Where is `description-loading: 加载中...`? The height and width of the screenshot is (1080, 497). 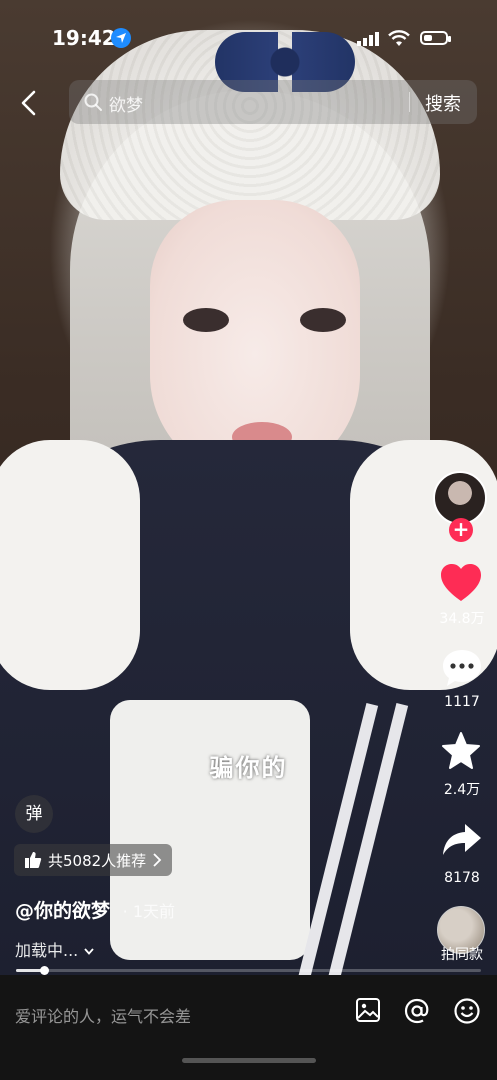 description-loading: 加载中... is located at coordinates (55, 949).